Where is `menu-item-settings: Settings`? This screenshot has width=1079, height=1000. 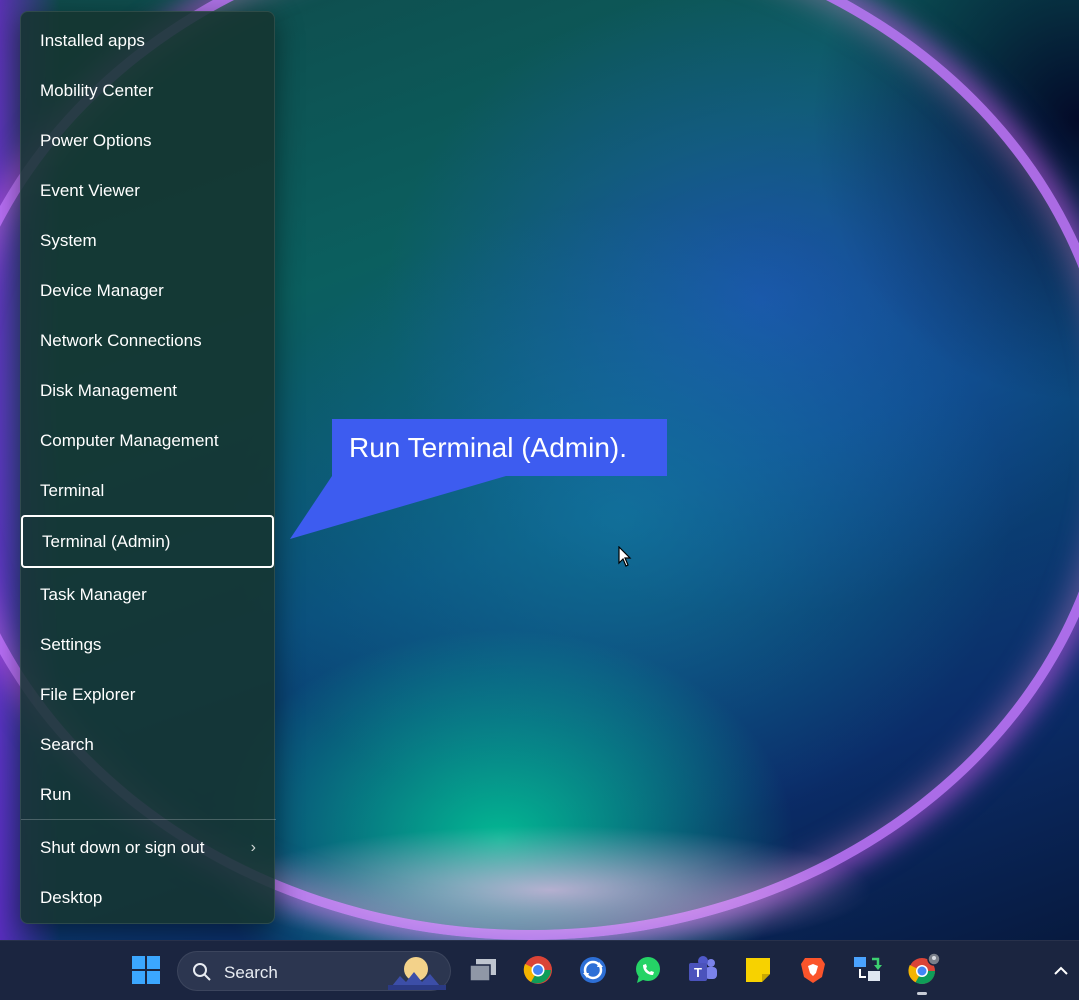
menu-item-settings: Settings is located at coordinates (148, 645).